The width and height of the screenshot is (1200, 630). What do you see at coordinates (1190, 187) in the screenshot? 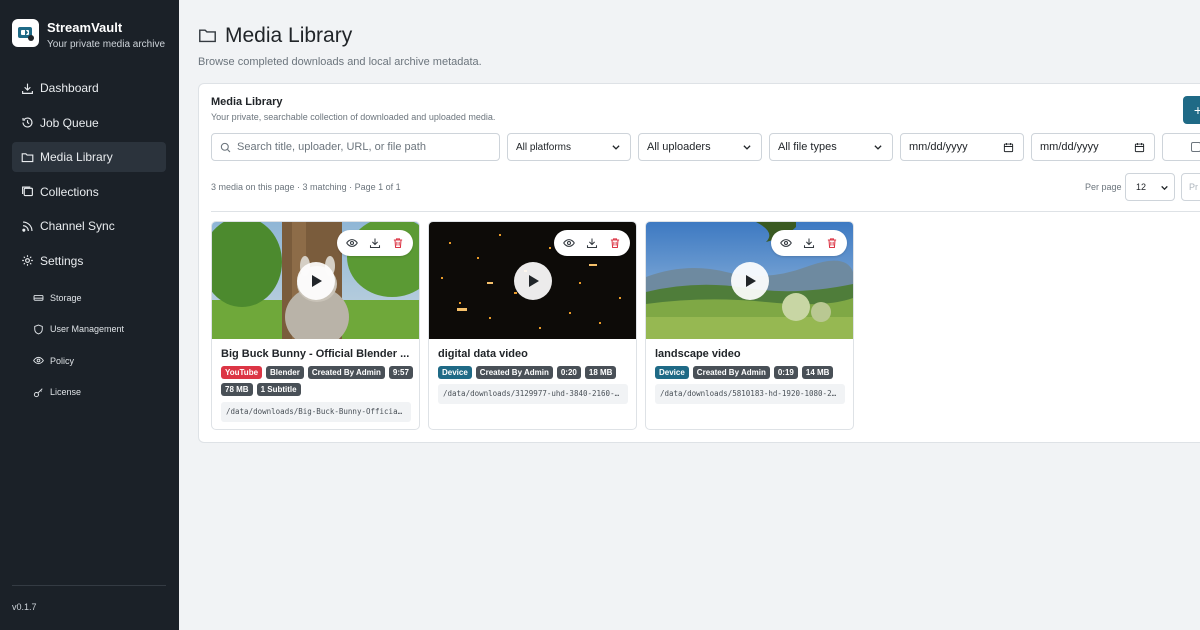
I see `prev-page-button: Pr` at bounding box center [1190, 187].